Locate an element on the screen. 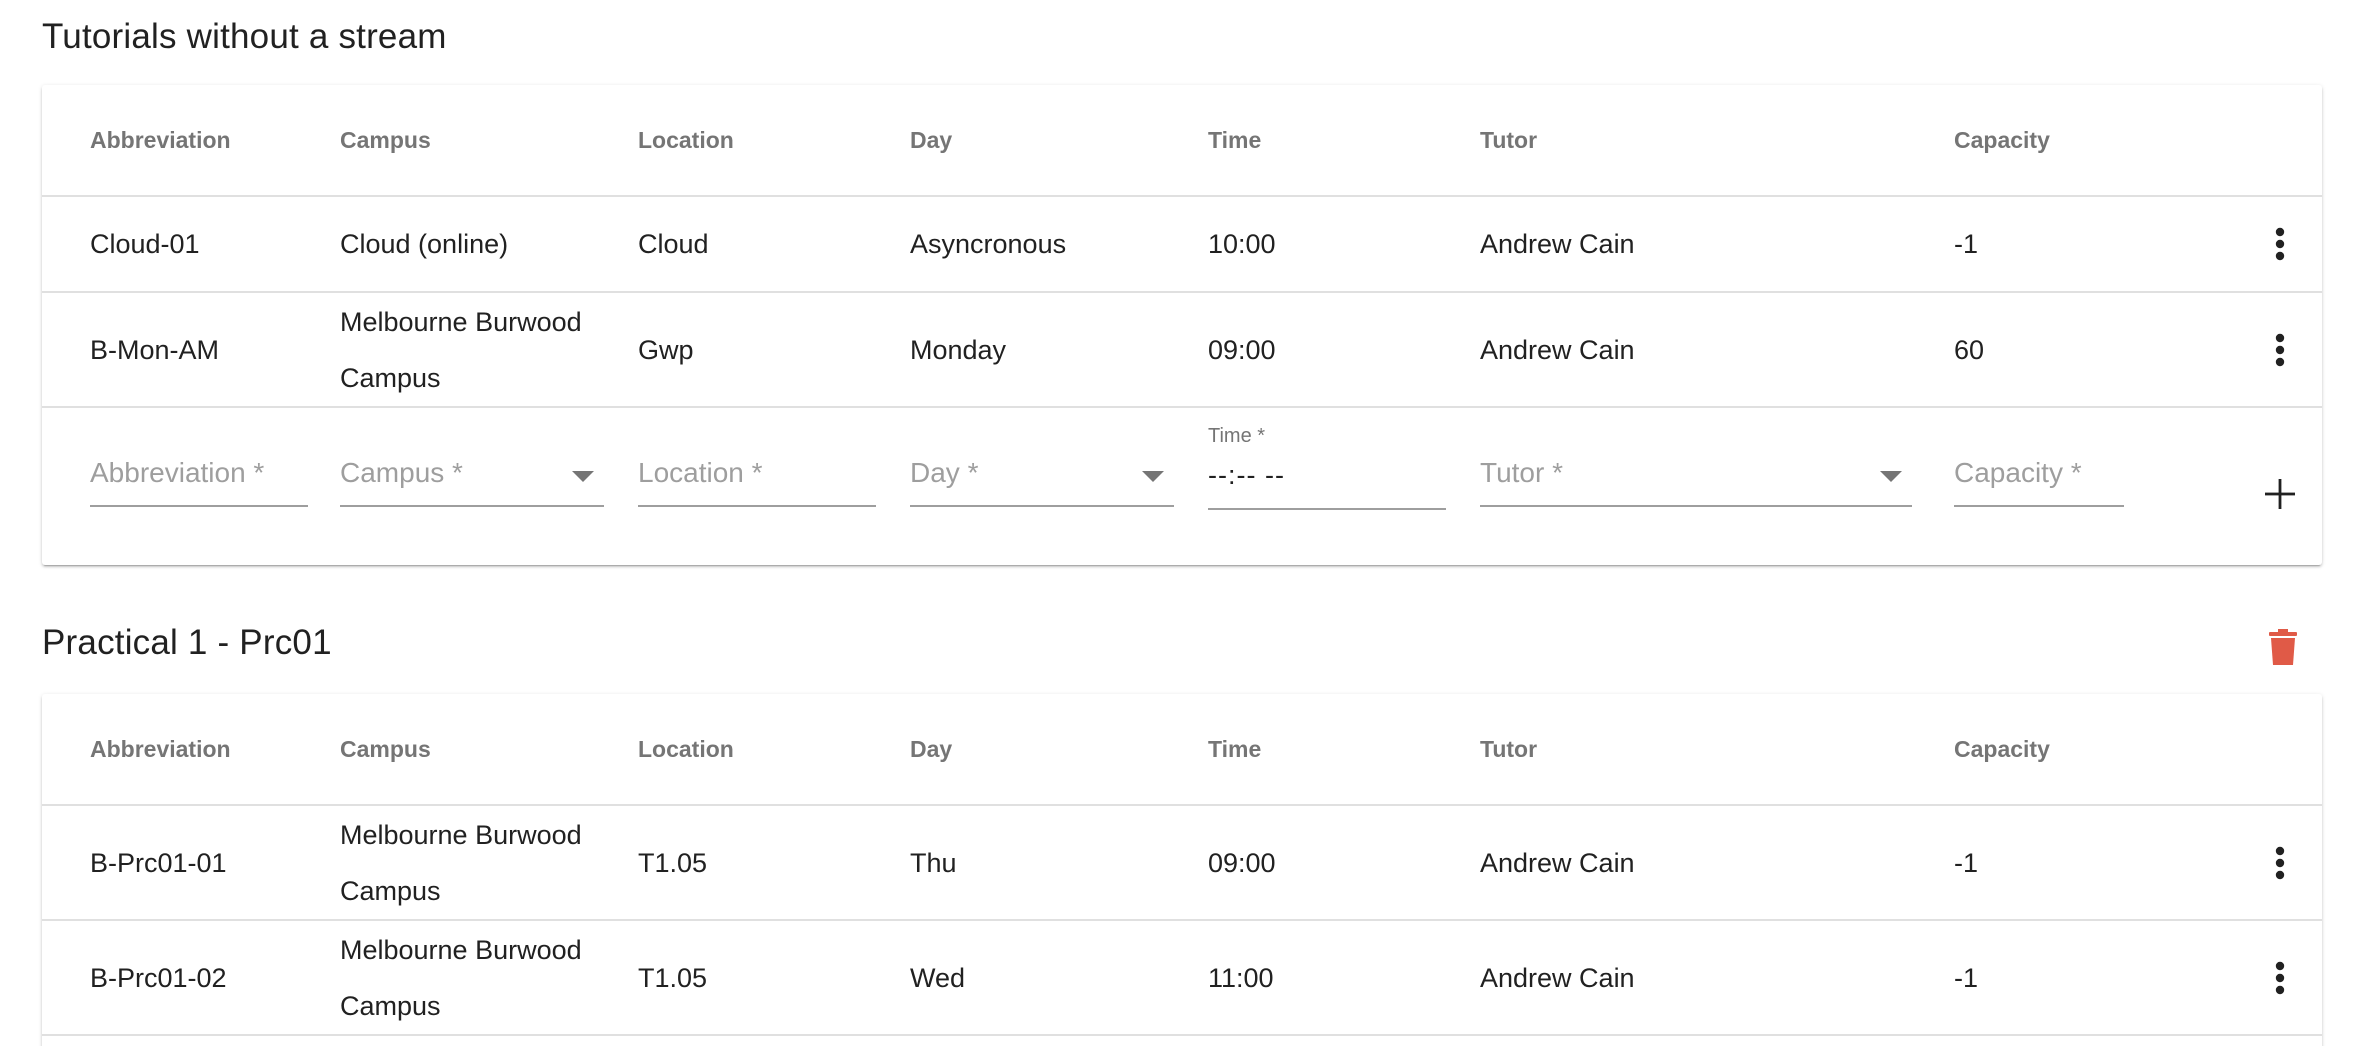 The width and height of the screenshot is (2362, 1046). location-input: Location * is located at coordinates (757, 486).